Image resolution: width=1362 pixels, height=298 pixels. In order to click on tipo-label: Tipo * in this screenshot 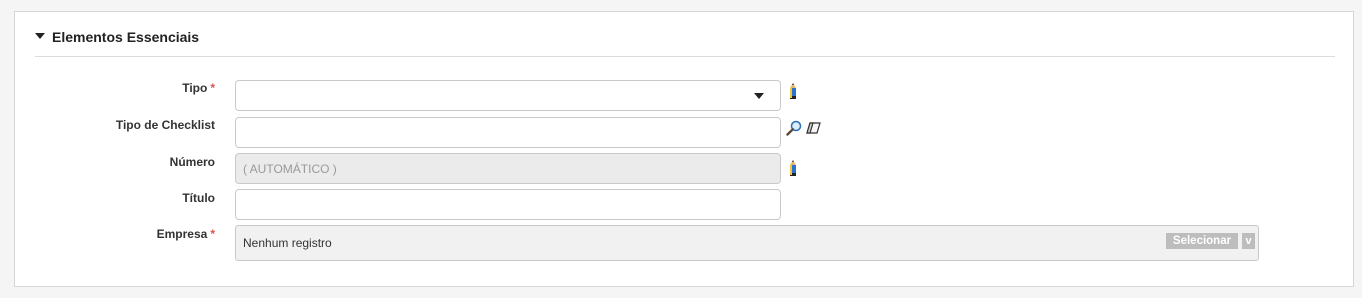, I will do `click(198, 88)`.